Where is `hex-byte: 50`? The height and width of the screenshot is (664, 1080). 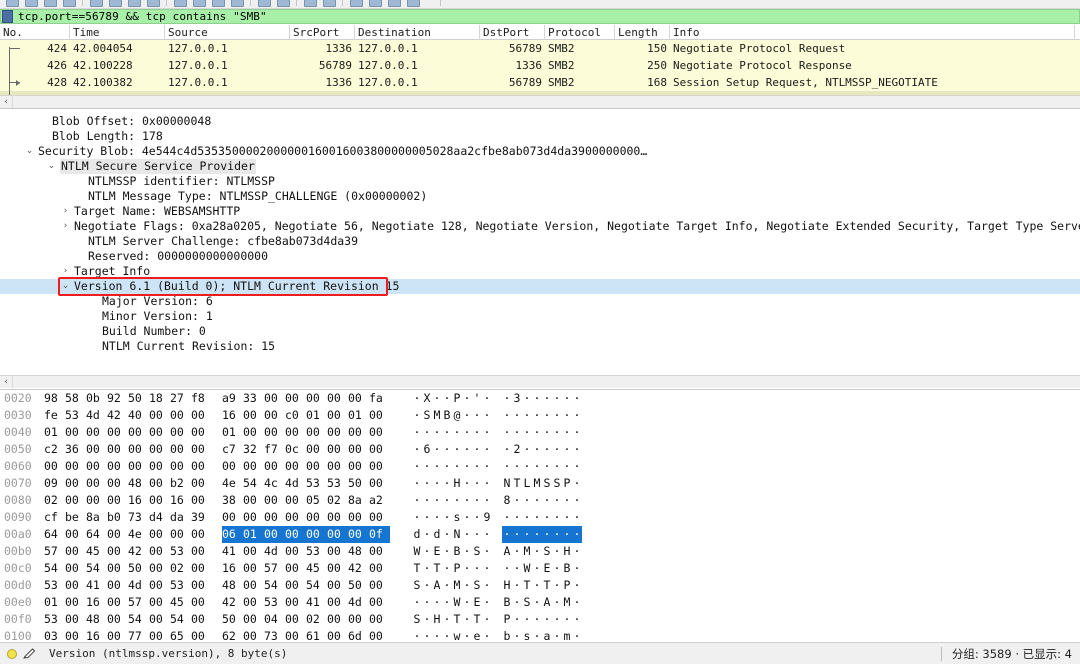
hex-byte: 50 is located at coordinates (232, 619).